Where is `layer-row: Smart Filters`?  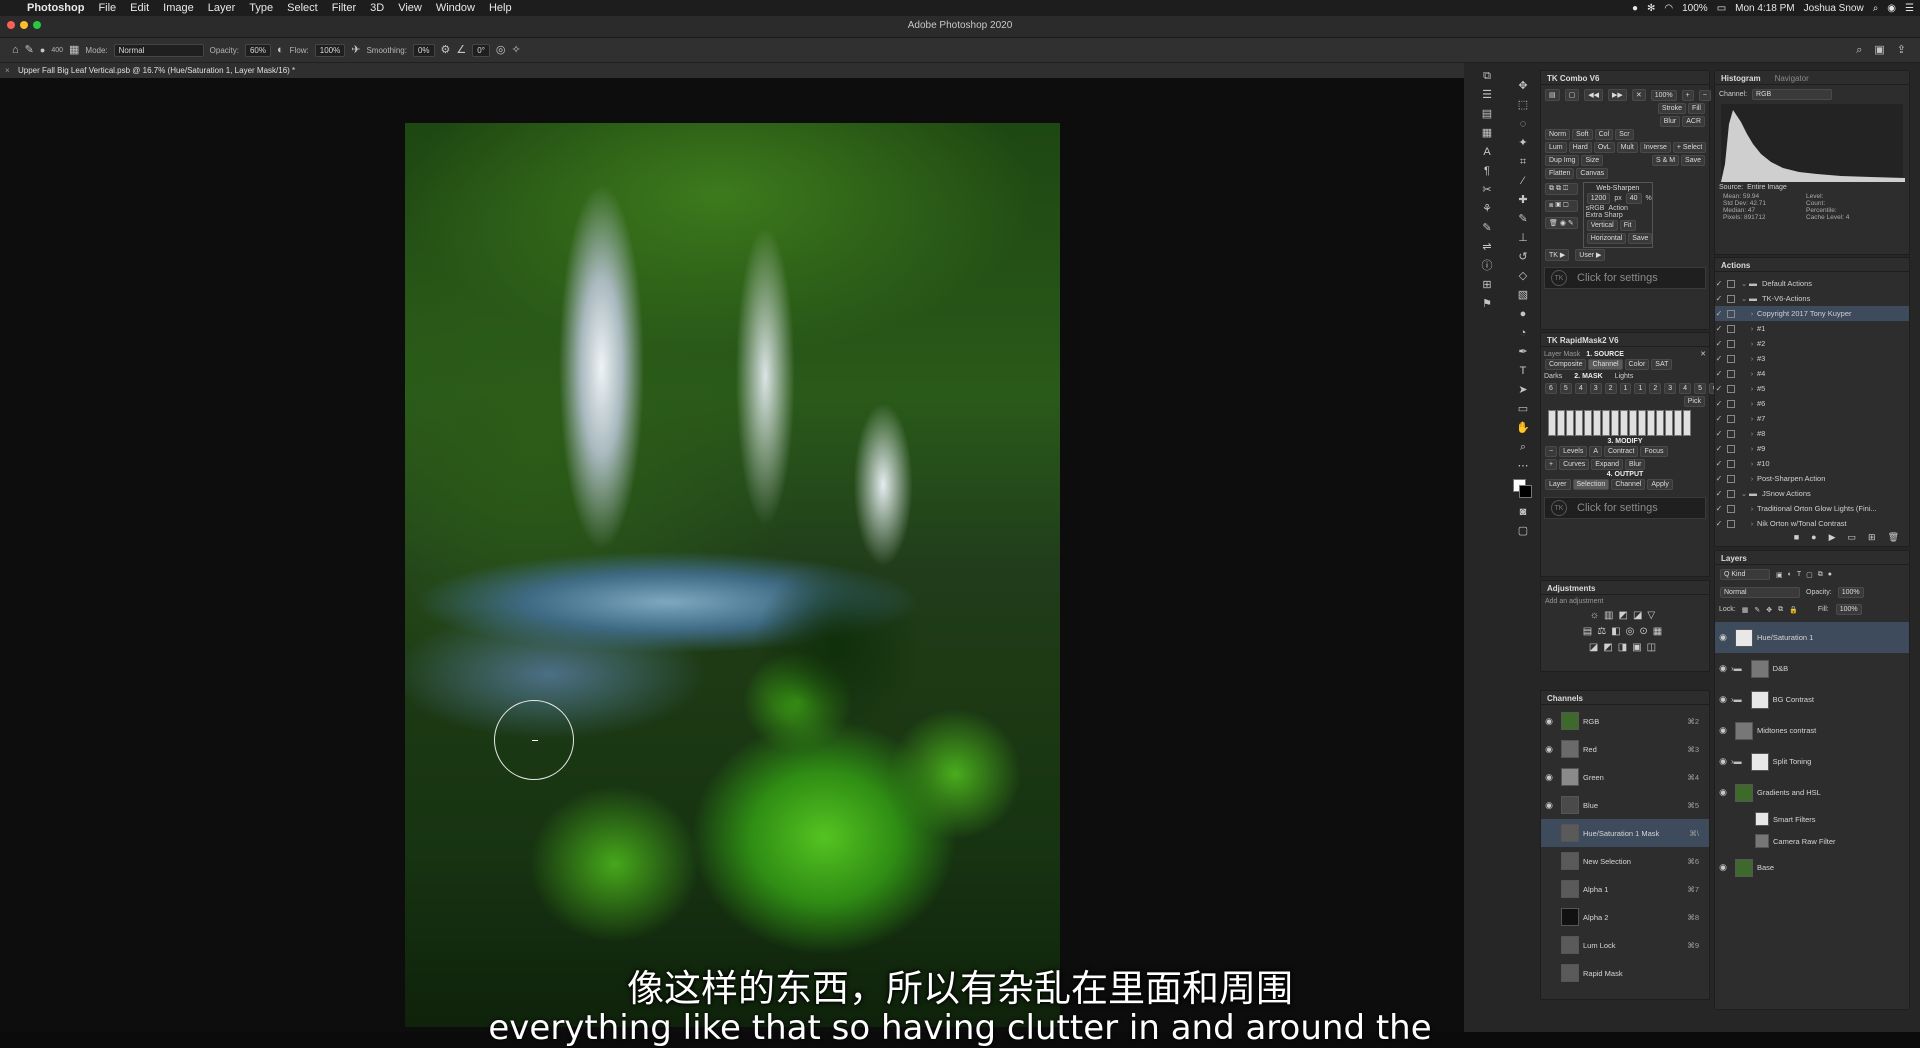 layer-row: Smart Filters is located at coordinates (1812, 819).